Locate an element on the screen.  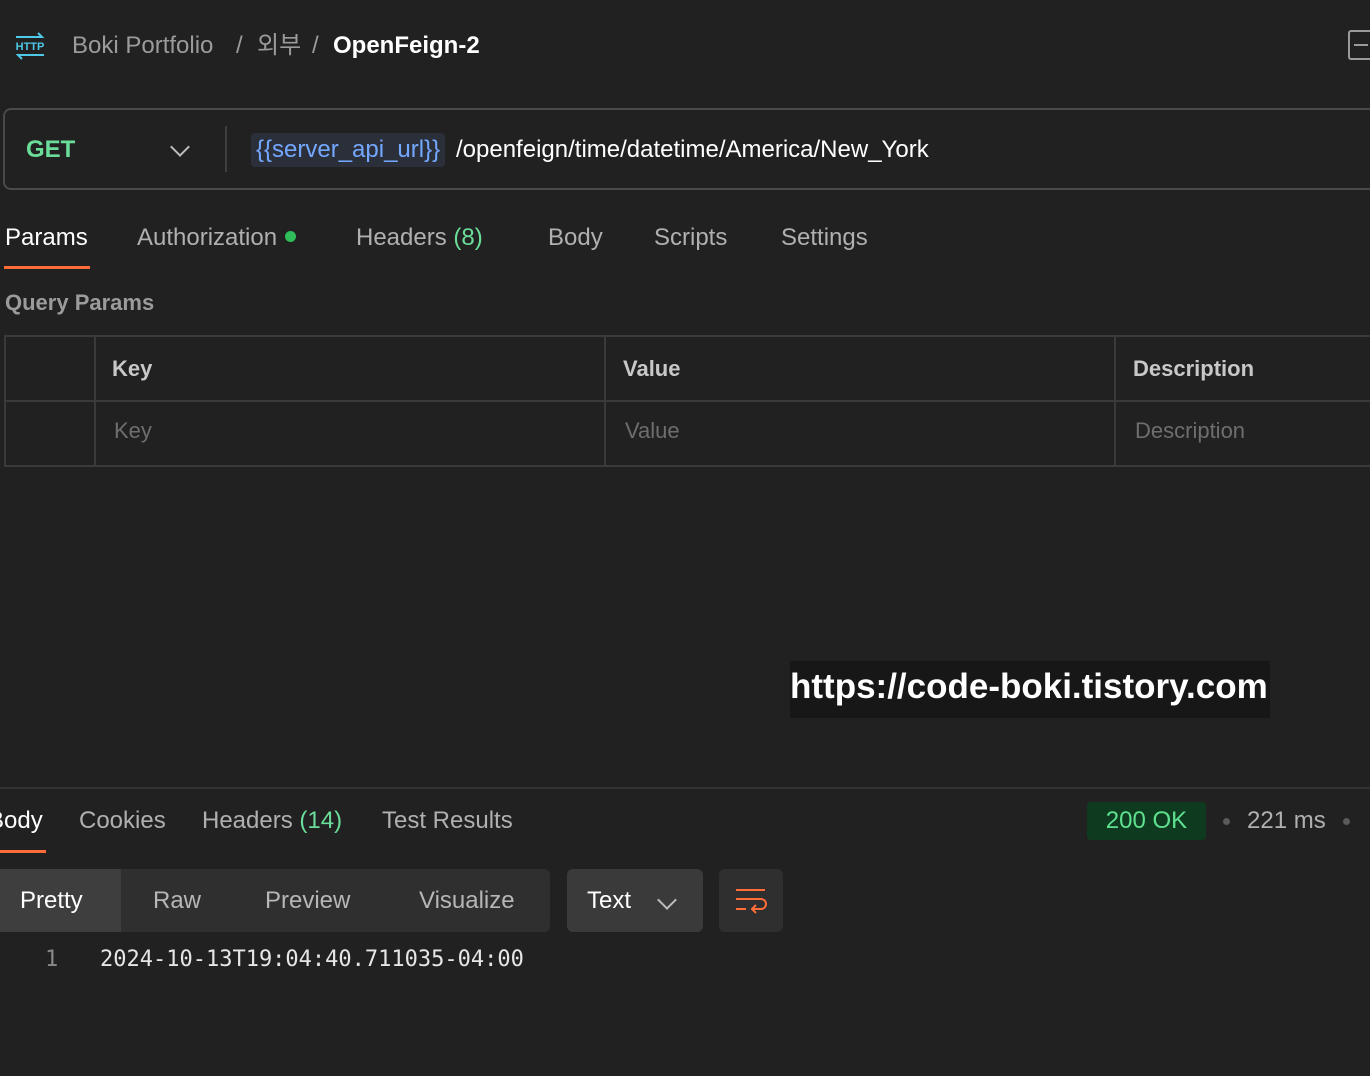
response-time: 221 ms is located at coordinates (1286, 821).